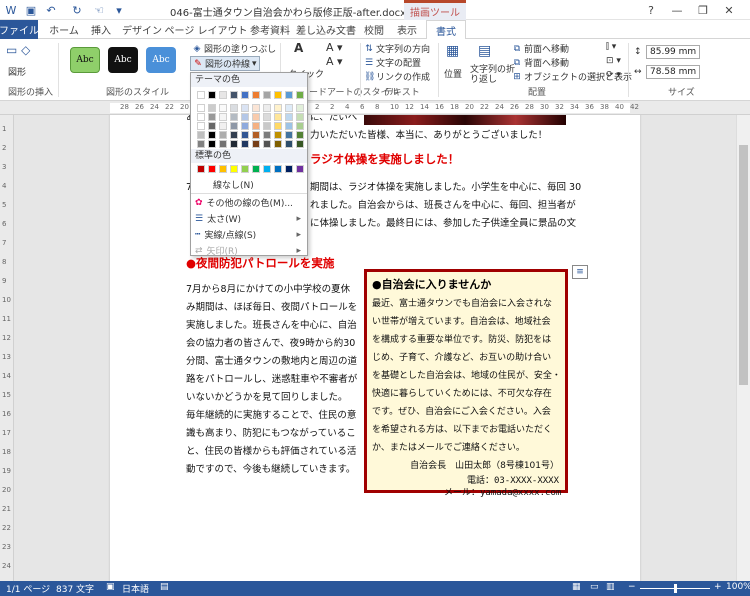 This screenshot has height=596, width=750. Describe the element at coordinates (484, 51) in the screenshot. I see `wrap-text-icon: ▤` at that location.